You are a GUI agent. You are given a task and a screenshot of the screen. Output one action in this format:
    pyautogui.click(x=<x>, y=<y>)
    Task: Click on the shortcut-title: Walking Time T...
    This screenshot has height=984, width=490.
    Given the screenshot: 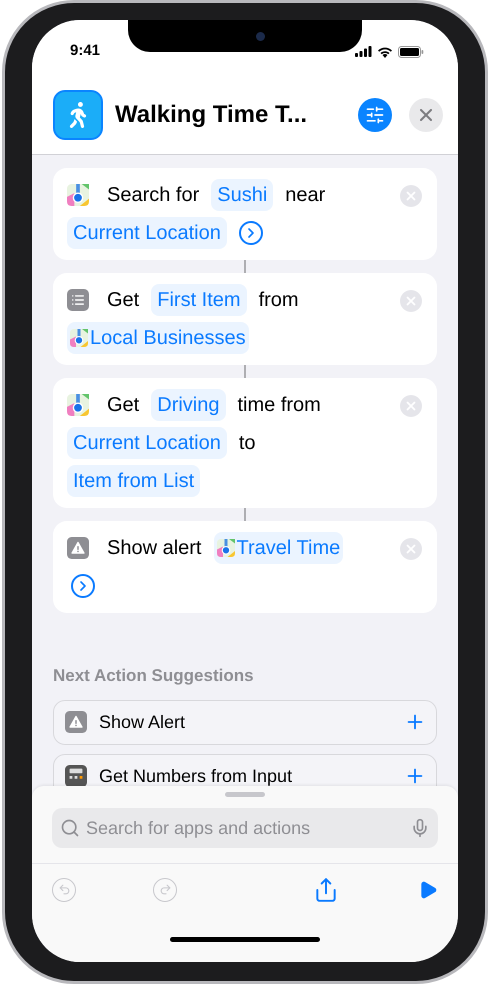 What is the action you would take?
    pyautogui.click(x=211, y=115)
    